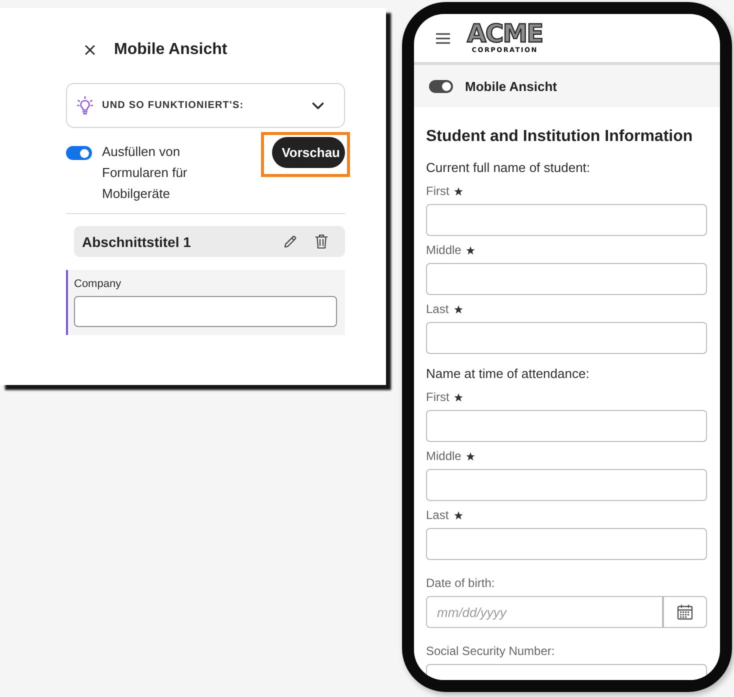 The width and height of the screenshot is (734, 697). Describe the element at coordinates (505, 33) in the screenshot. I see `logo-wordmark: ACME` at that location.